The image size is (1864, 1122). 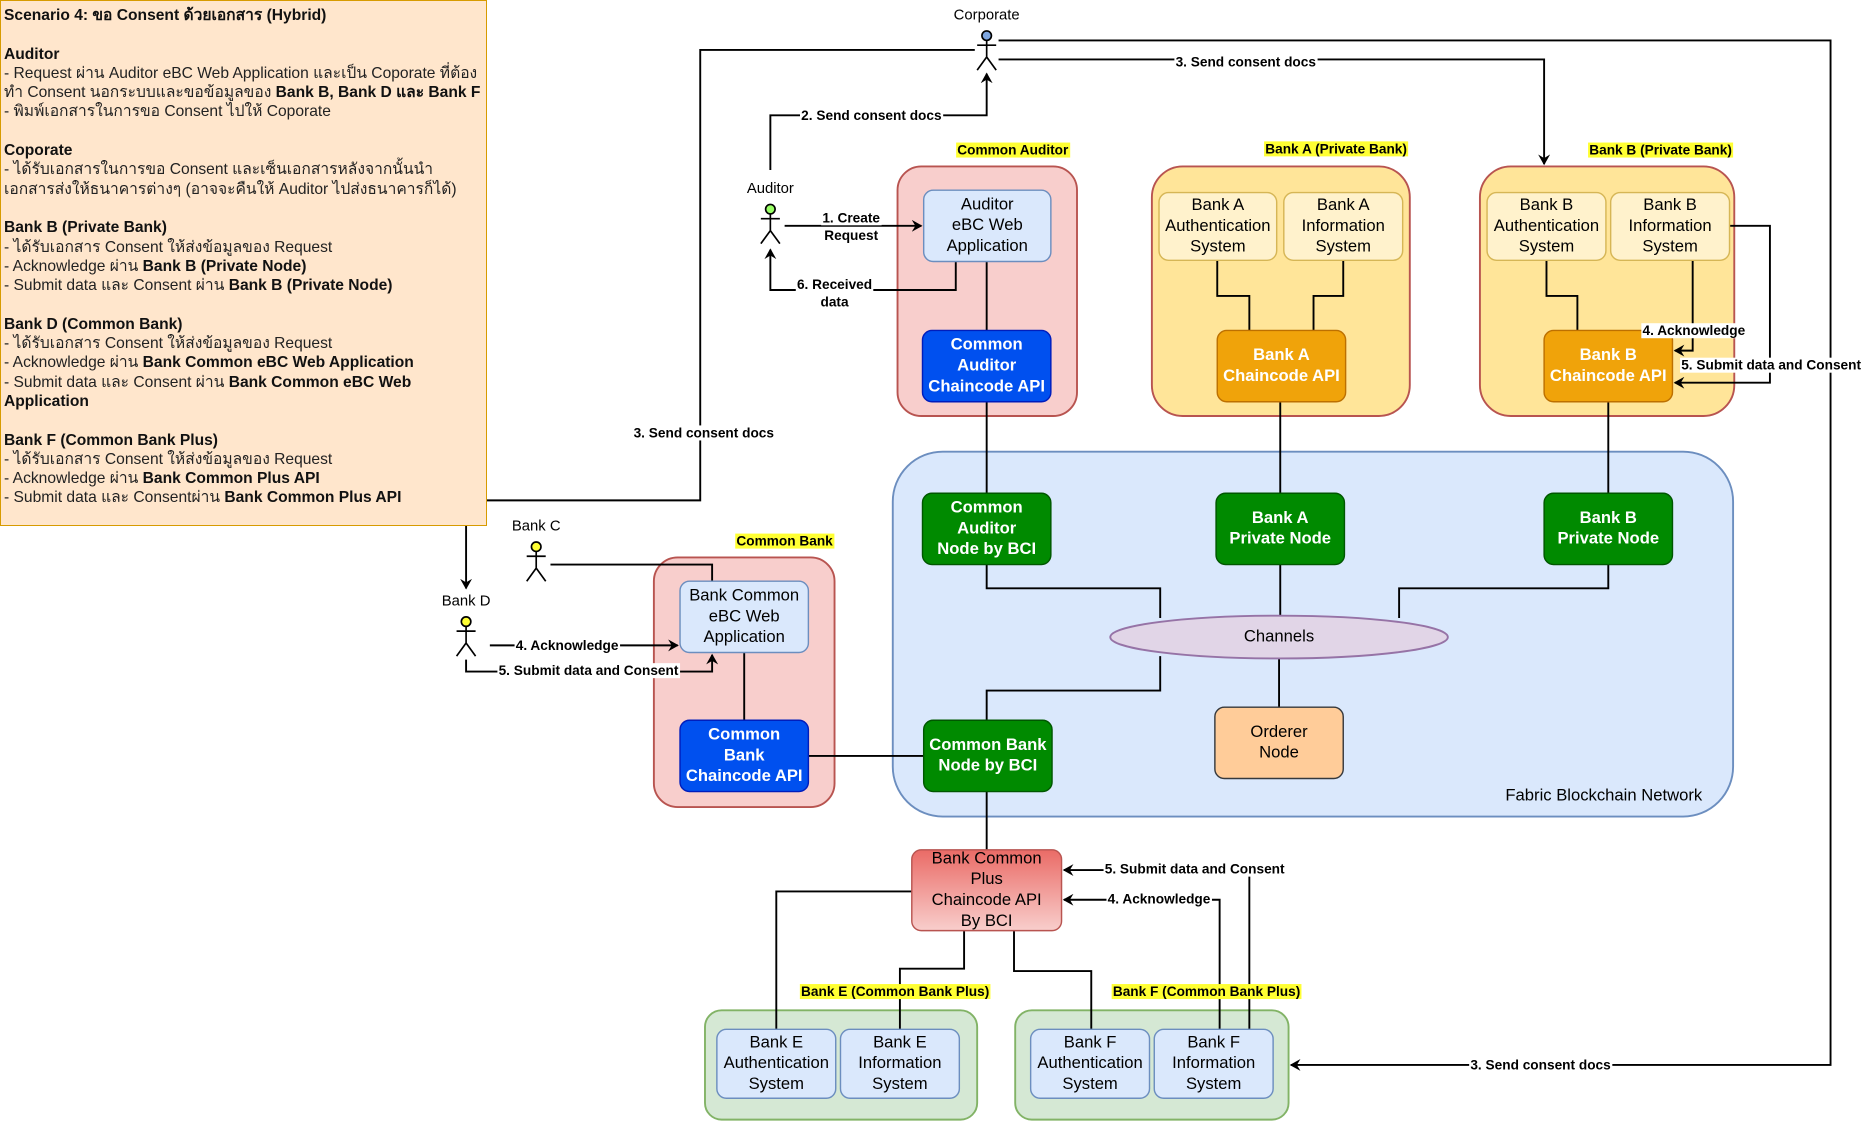 I want to click on svg-text: Bank E (Common Bank Plus), so click(x=895, y=991).